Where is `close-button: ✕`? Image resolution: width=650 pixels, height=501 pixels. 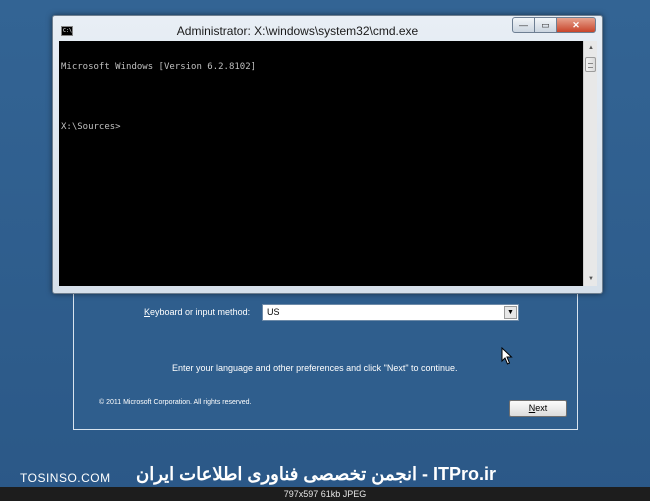
close-button: ✕ is located at coordinates (576, 25).